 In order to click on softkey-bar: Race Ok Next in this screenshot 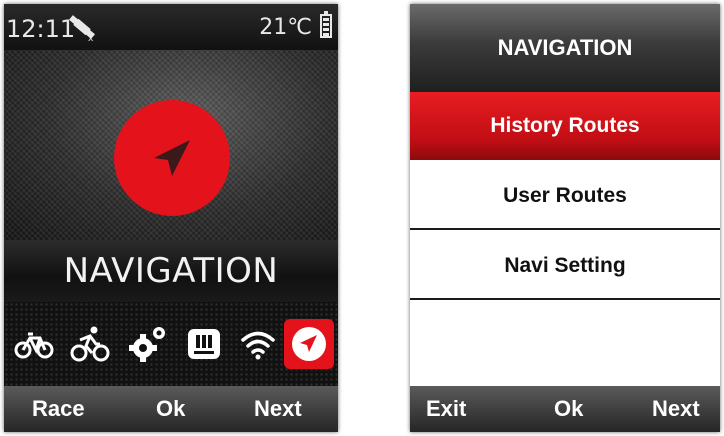, I will do `click(171, 409)`.